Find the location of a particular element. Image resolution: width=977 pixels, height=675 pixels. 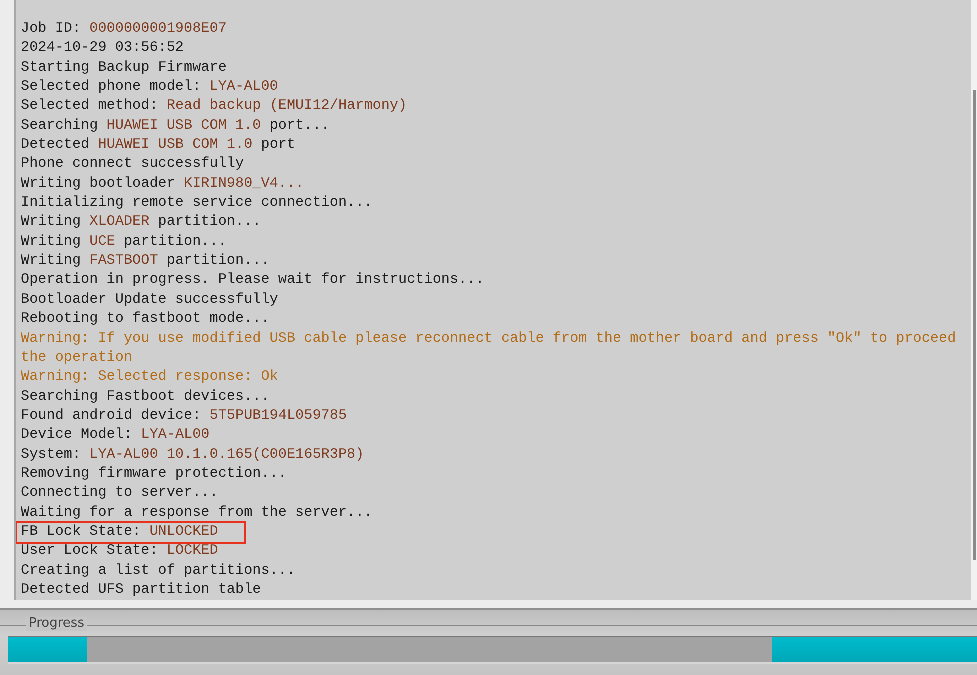

log-line: 2024-10-29 03:56:52 is located at coordinates (102, 48).